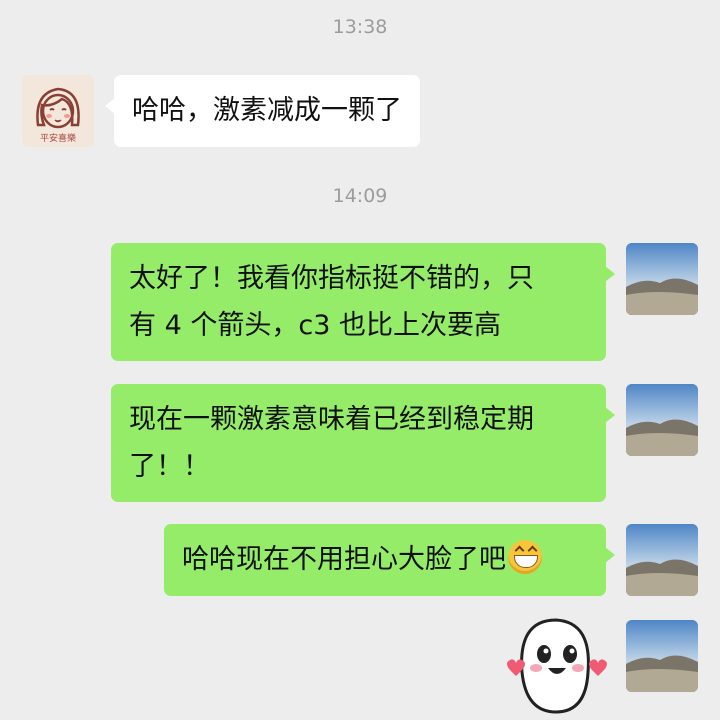 Image resolution: width=720 pixels, height=720 pixels. Describe the element at coordinates (363, 302) in the screenshot. I see `message-bubble-sent: 太好了！我看你指标挺不错的，只 有 4 个箭头，c3 也比上次要高` at that location.